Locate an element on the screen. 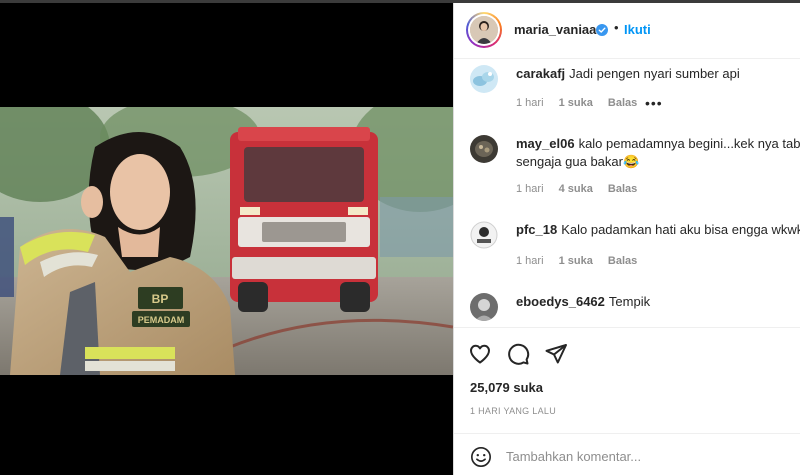 Image resolution: width=800 pixels, height=475 pixels. post-date: 1 HARI YANG LALU is located at coordinates (513, 411).